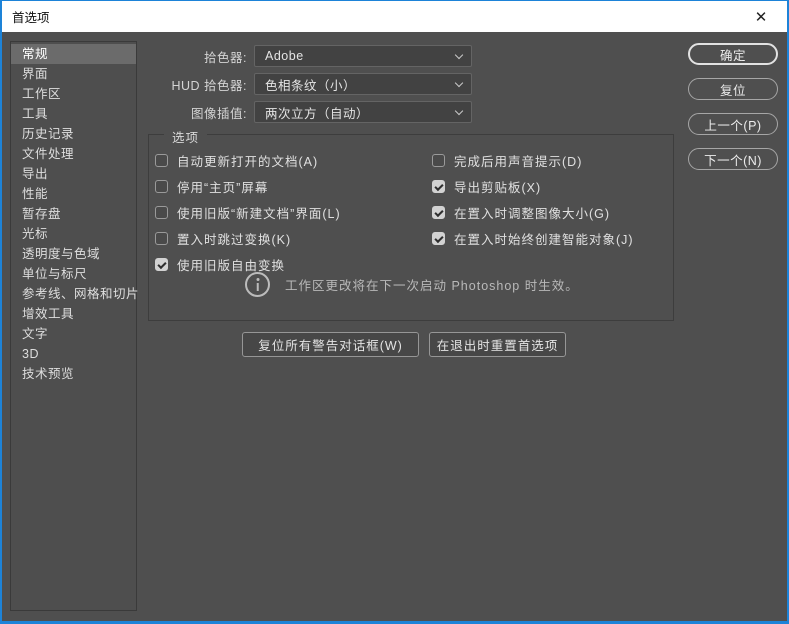 This screenshot has height=624, width=789. Describe the element at coordinates (73, 154) in the screenshot. I see `sidebar-item-file-handling: 文件处理` at that location.